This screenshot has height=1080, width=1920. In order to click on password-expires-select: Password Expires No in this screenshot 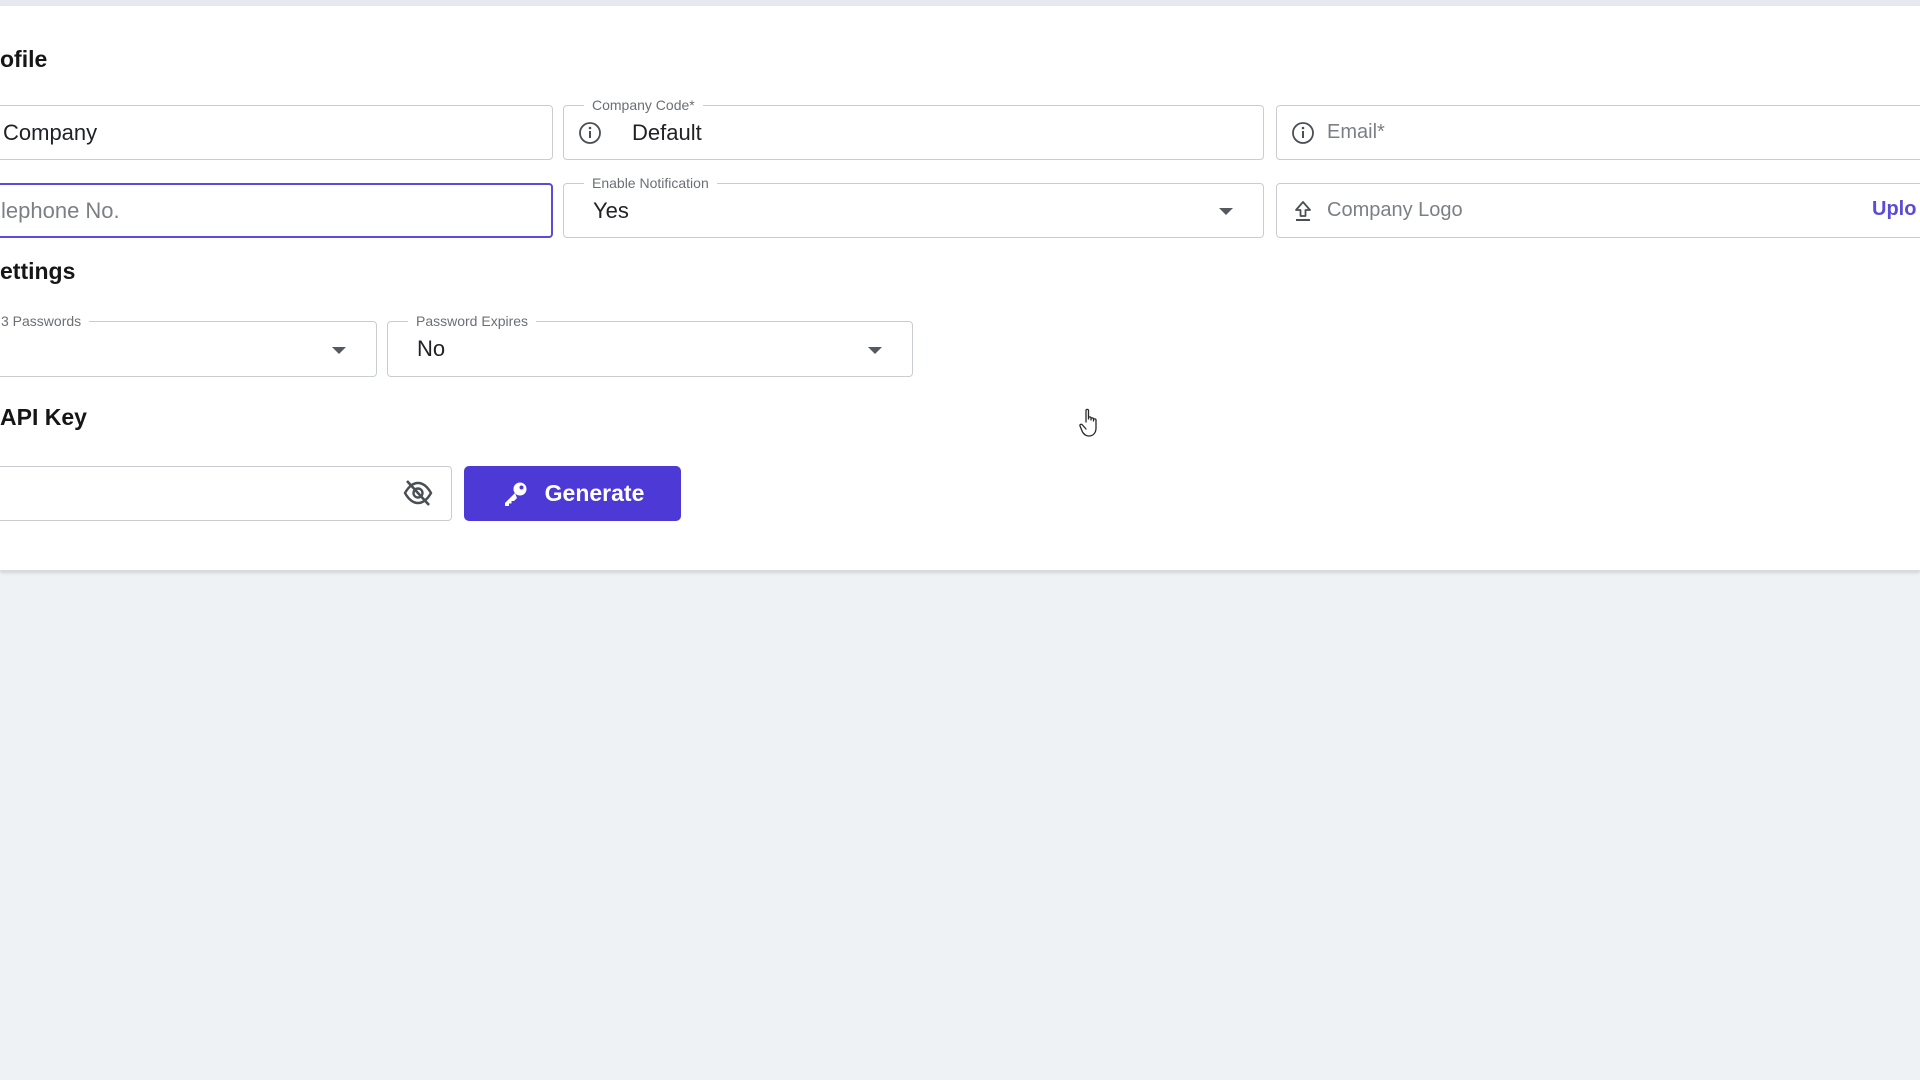, I will do `click(650, 344)`.